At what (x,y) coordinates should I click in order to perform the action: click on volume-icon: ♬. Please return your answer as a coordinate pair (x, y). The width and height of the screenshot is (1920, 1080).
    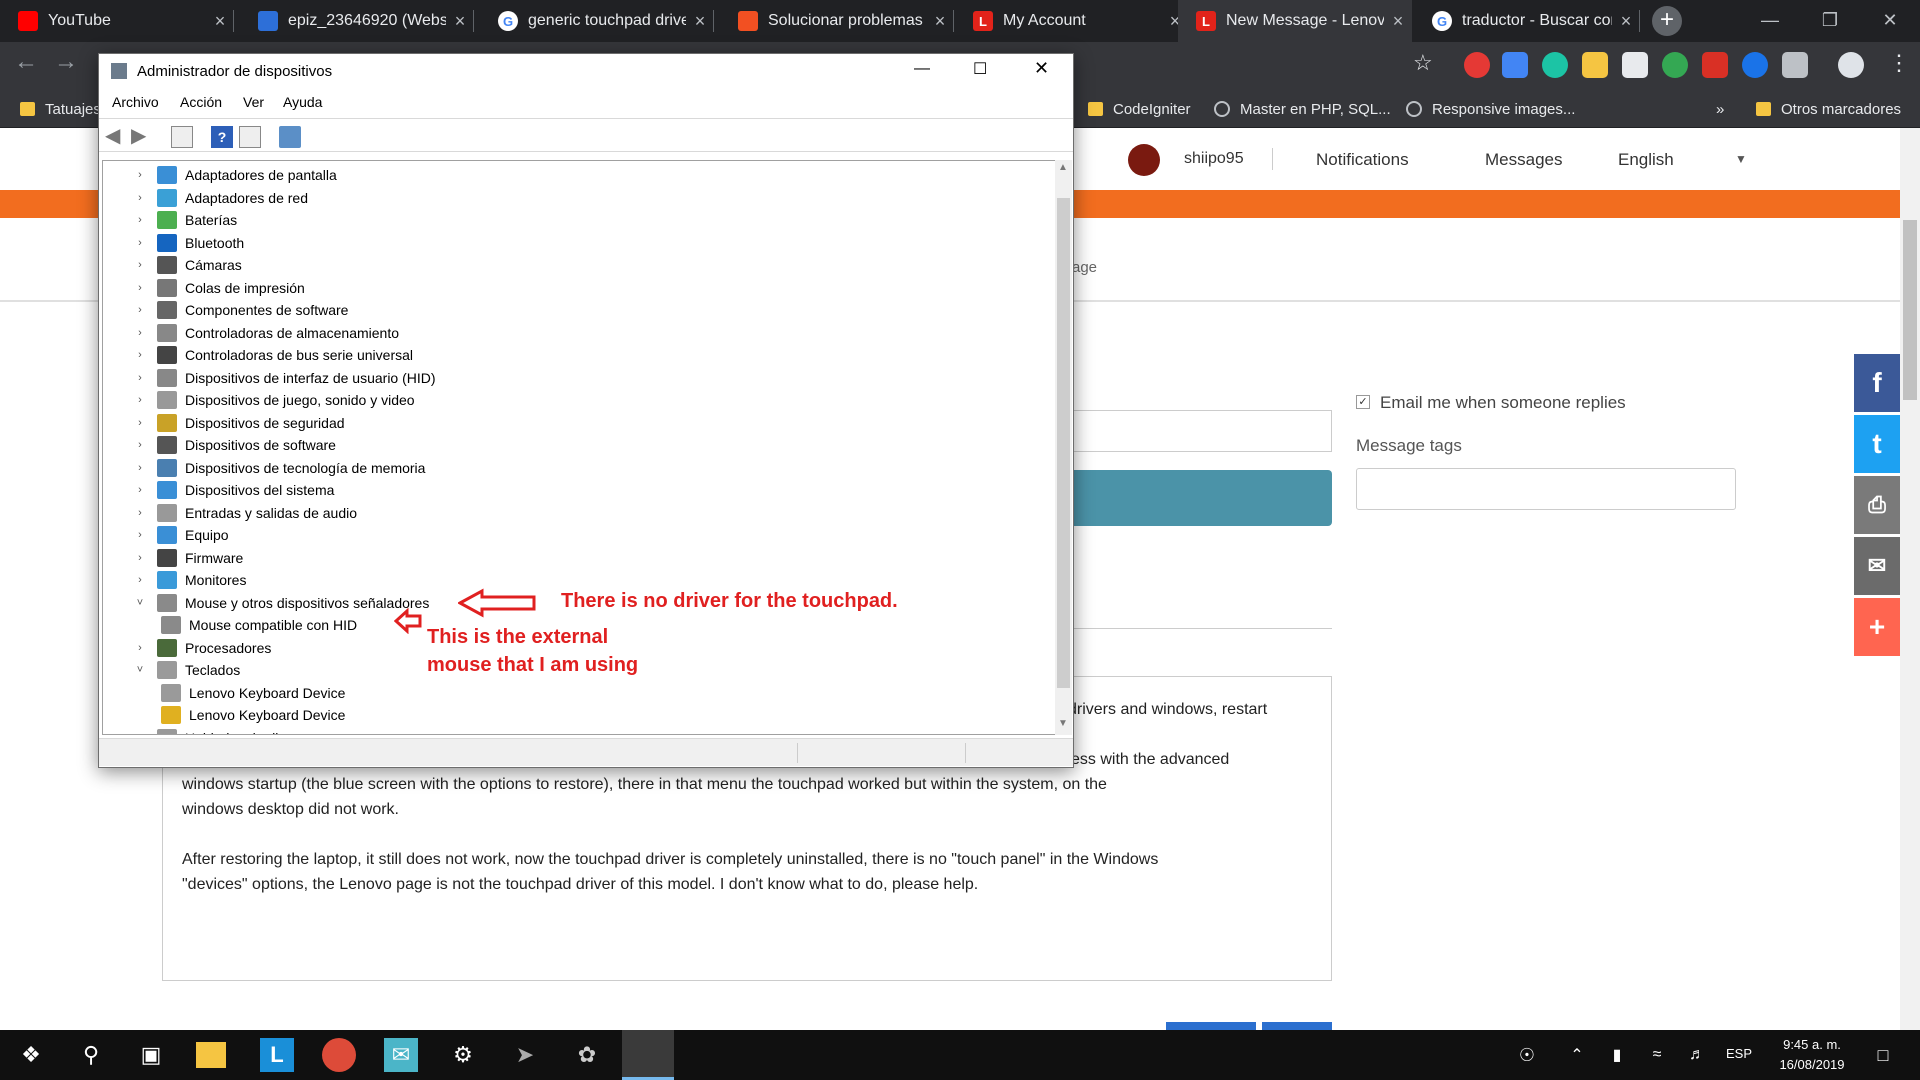
    Looking at the image, I should click on (1697, 1055).